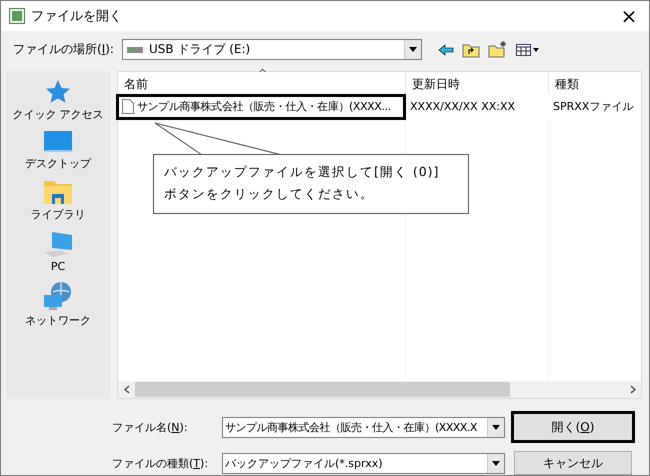  What do you see at coordinates (528, 49) in the screenshot?
I see `view-menu-icon` at bounding box center [528, 49].